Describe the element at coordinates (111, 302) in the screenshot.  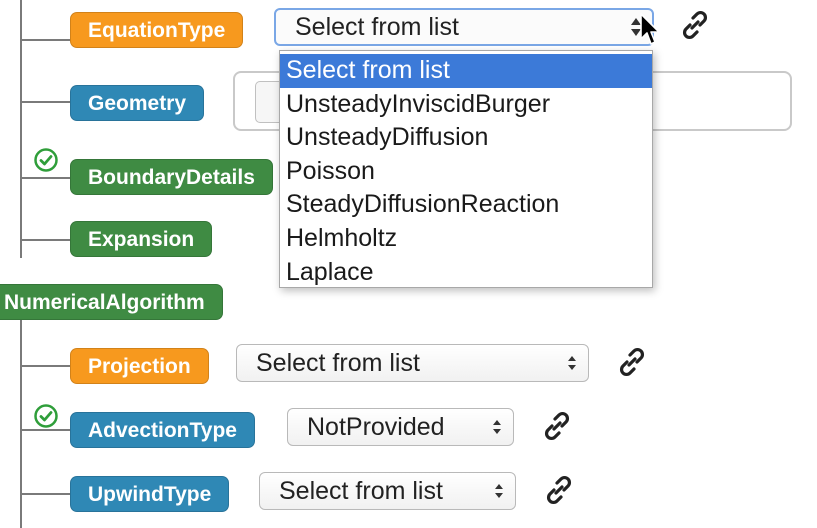
I see `numerical-algorithm-badge: NumericalAlgorithm` at that location.